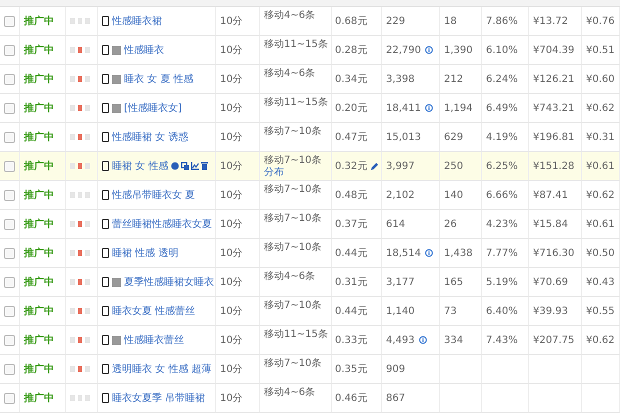 The image size is (620, 415). I want to click on impressions-text: 3,997, so click(400, 166).